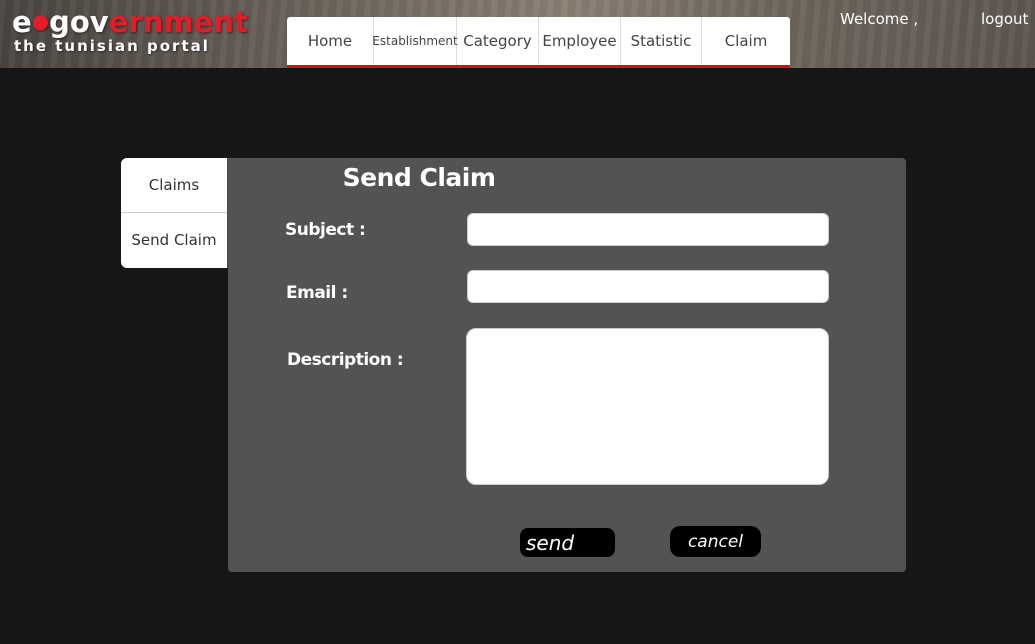 The height and width of the screenshot is (644, 1035). I want to click on subject-label: Subject :, so click(325, 230).